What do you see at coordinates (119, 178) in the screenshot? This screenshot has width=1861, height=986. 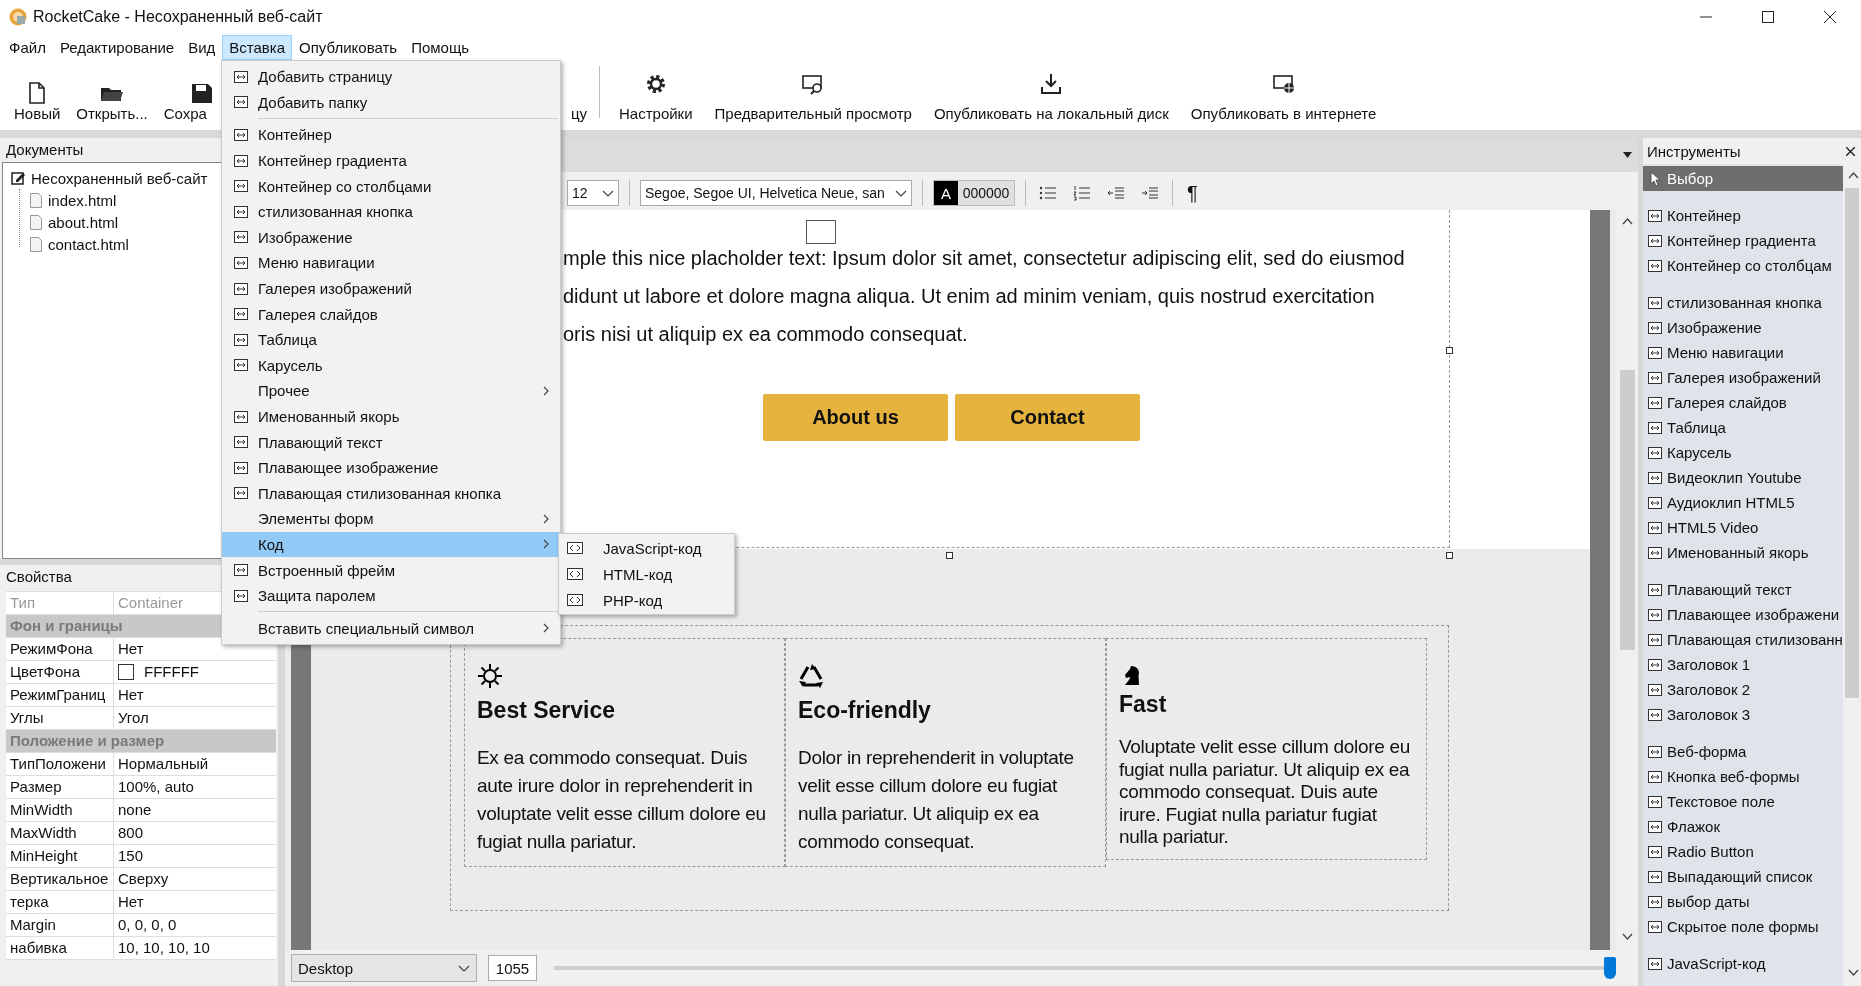 I see `tree-item: Несохраненный веб-сайт` at bounding box center [119, 178].